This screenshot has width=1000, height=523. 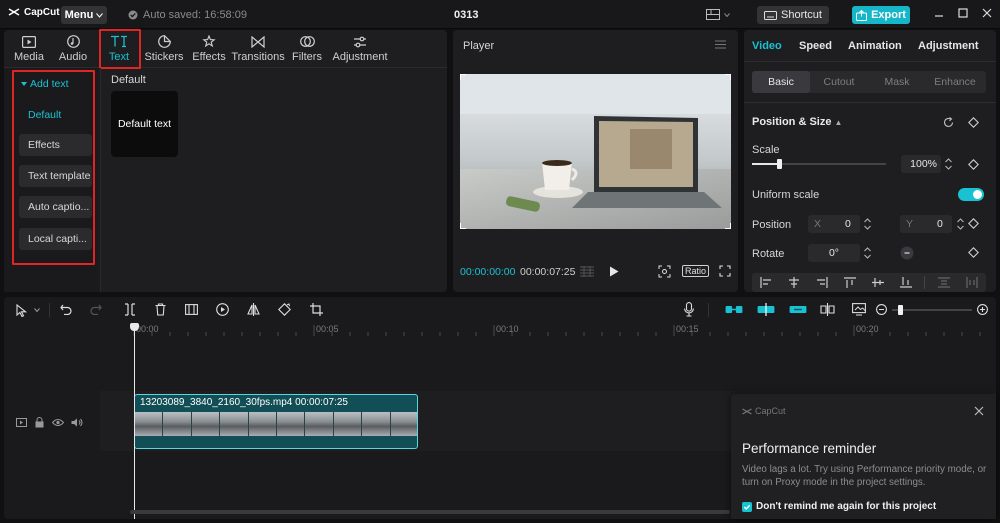 What do you see at coordinates (360, 49) in the screenshot?
I see `tab-adjustment: Adjustment` at bounding box center [360, 49].